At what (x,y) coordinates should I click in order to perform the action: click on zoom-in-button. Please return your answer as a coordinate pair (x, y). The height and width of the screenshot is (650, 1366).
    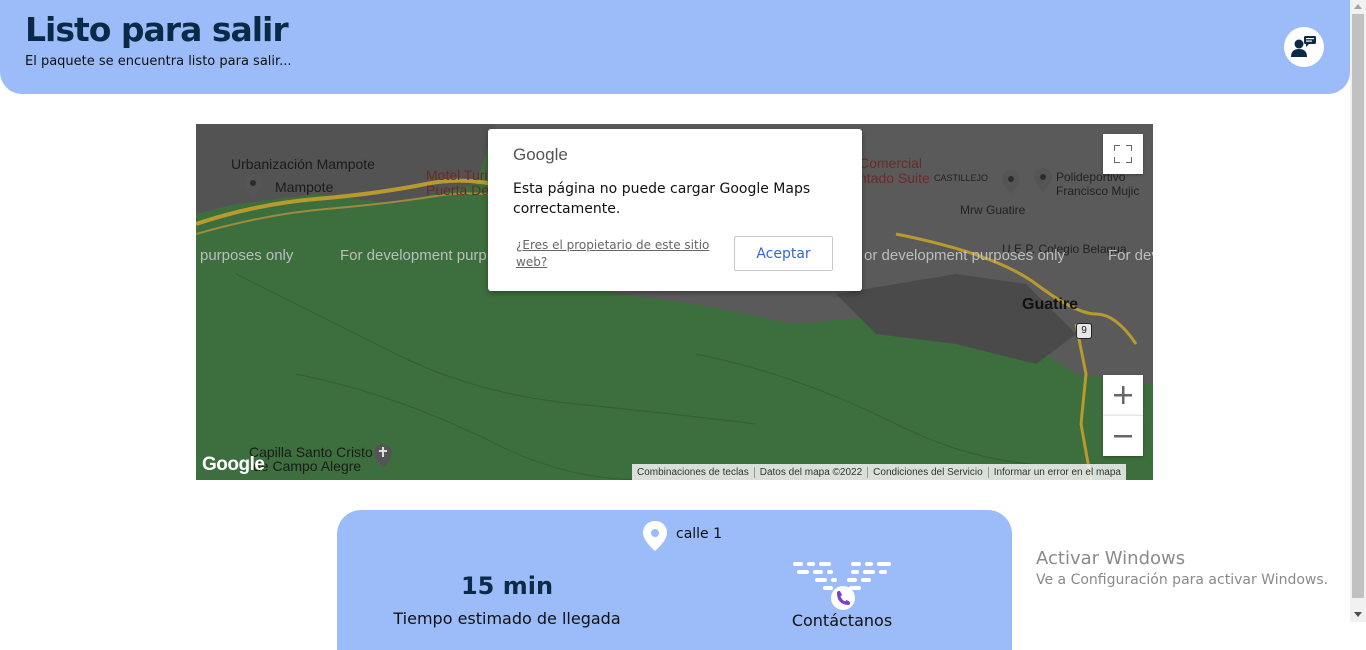
    Looking at the image, I should click on (1123, 395).